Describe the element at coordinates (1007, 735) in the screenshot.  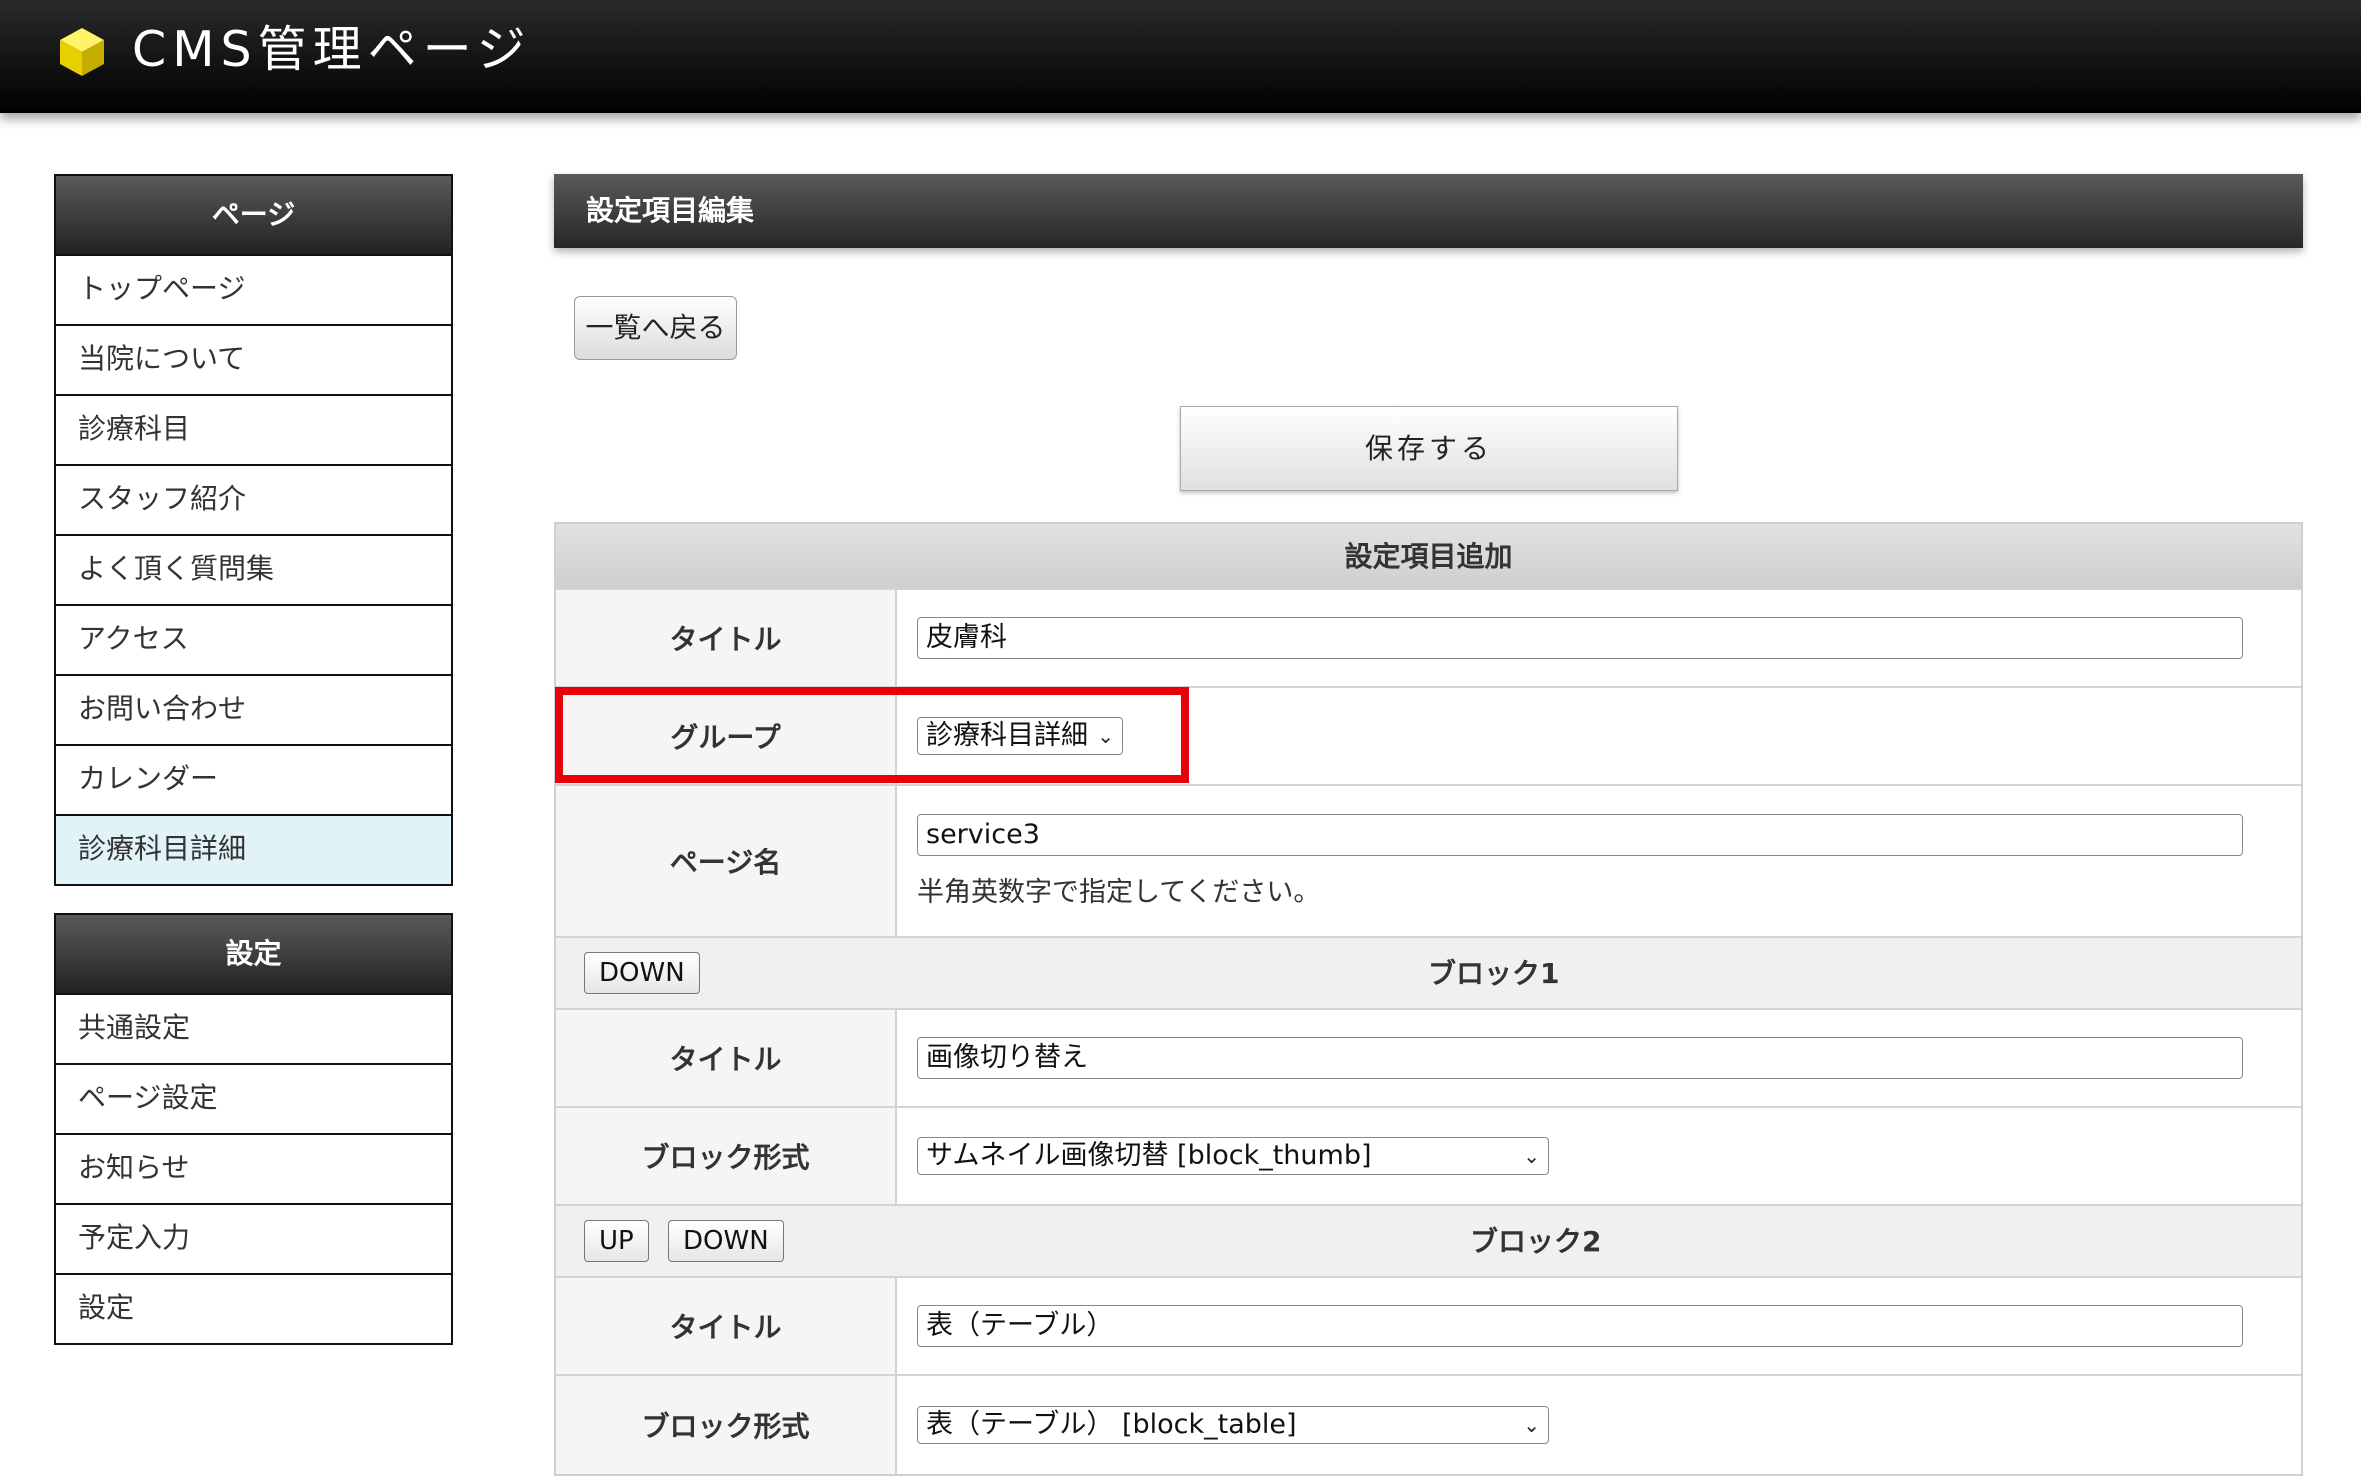
I see `group-select-value: 診療科目詳細` at that location.